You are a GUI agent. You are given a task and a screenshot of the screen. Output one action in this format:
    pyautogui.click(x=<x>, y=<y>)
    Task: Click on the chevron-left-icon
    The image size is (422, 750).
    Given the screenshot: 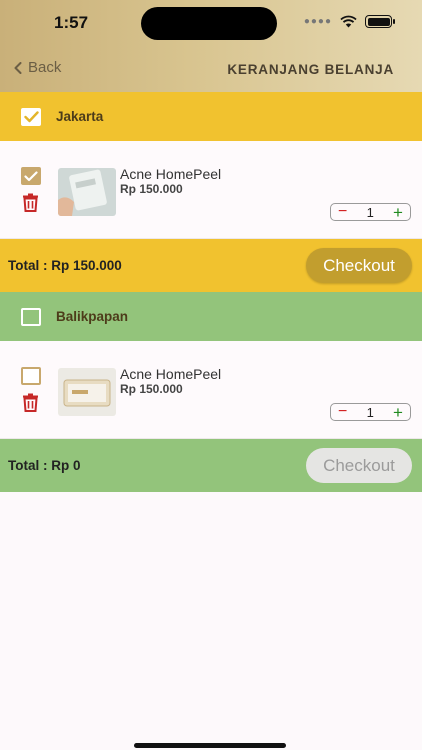 What is the action you would take?
    pyautogui.click(x=18, y=67)
    